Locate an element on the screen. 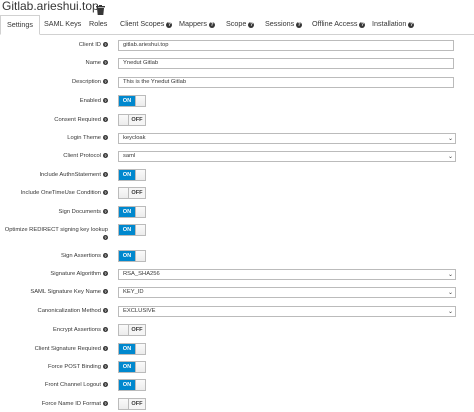  tab-client-scopes: Client Scopes? is located at coordinates (146, 24).